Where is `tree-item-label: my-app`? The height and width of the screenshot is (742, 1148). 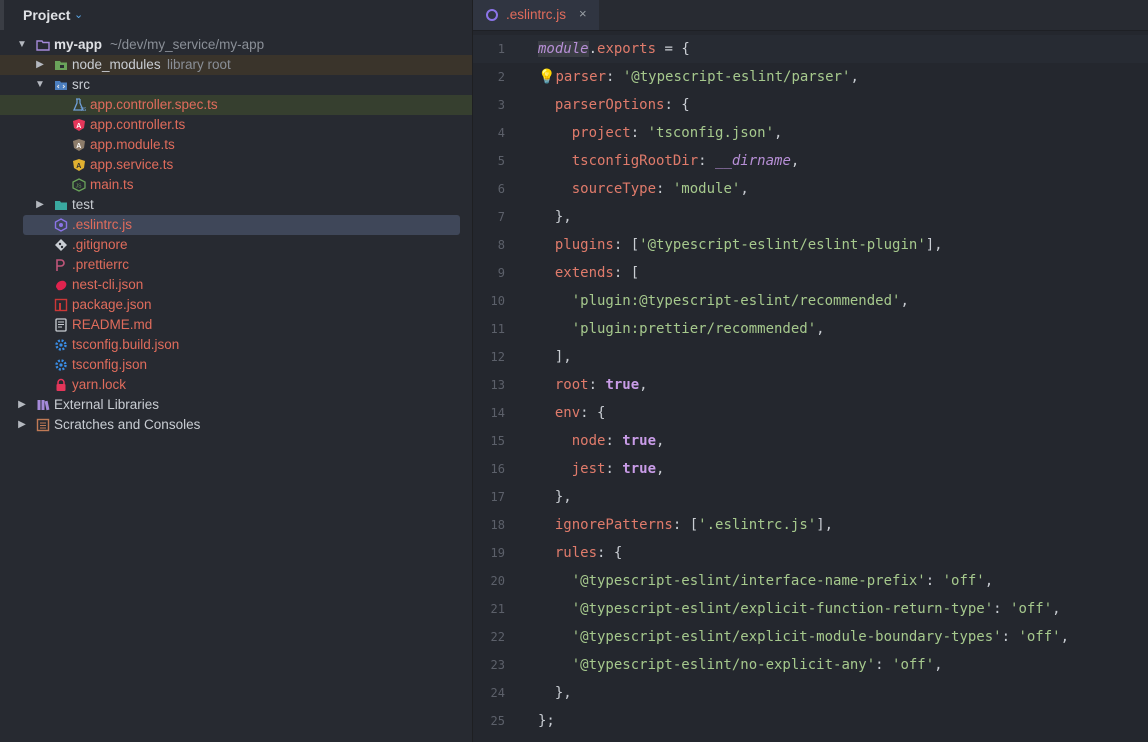 tree-item-label: my-app is located at coordinates (78, 44).